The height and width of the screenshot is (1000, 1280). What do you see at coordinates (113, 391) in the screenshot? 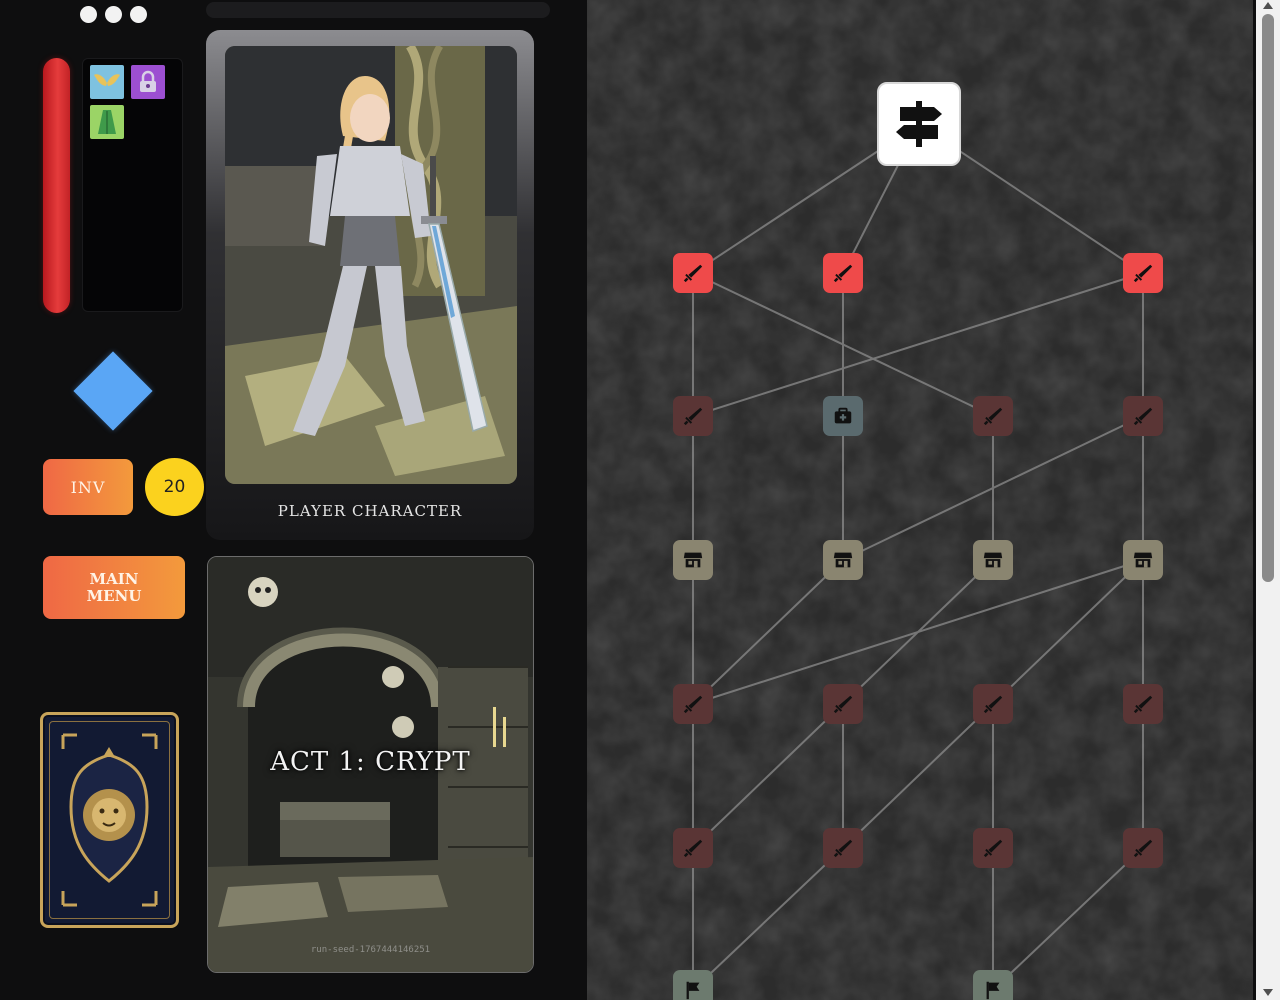
I see `energy-gem` at bounding box center [113, 391].